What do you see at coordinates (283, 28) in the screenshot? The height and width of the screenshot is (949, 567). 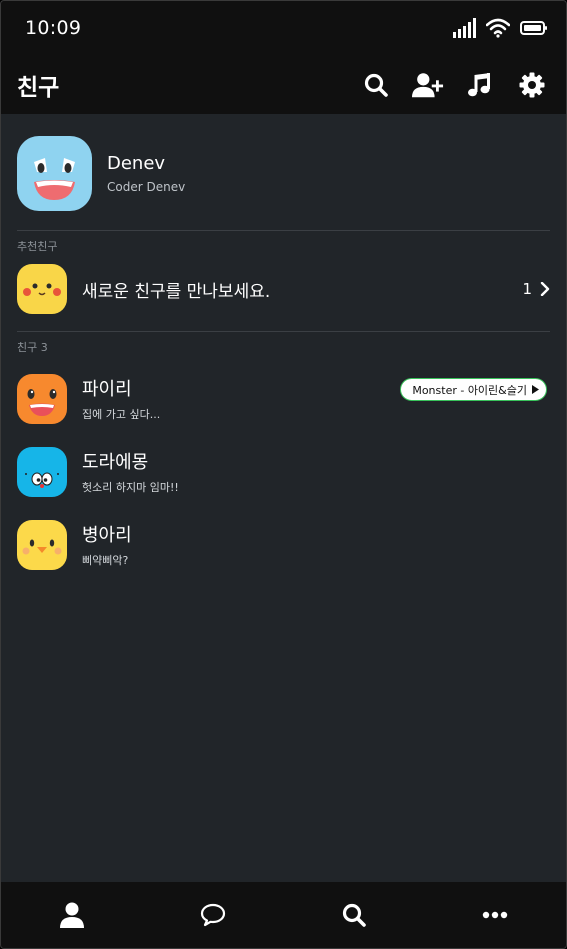 I see `status-bar: 10:09` at bounding box center [283, 28].